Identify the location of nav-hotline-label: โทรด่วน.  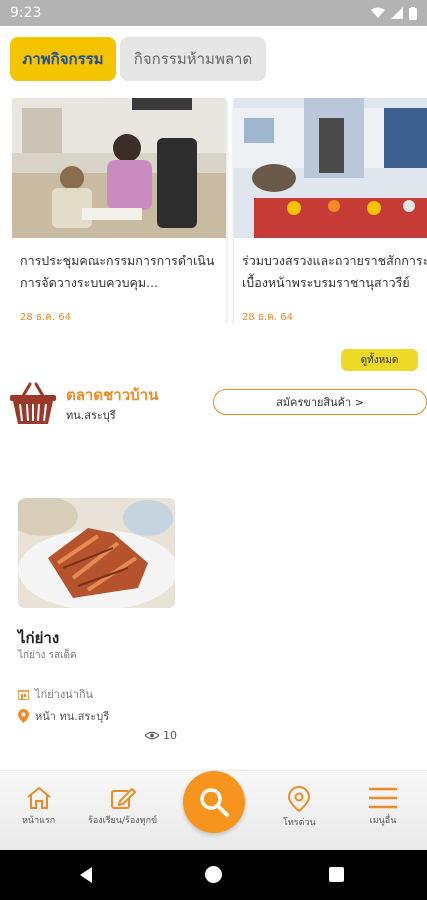
(299, 823).